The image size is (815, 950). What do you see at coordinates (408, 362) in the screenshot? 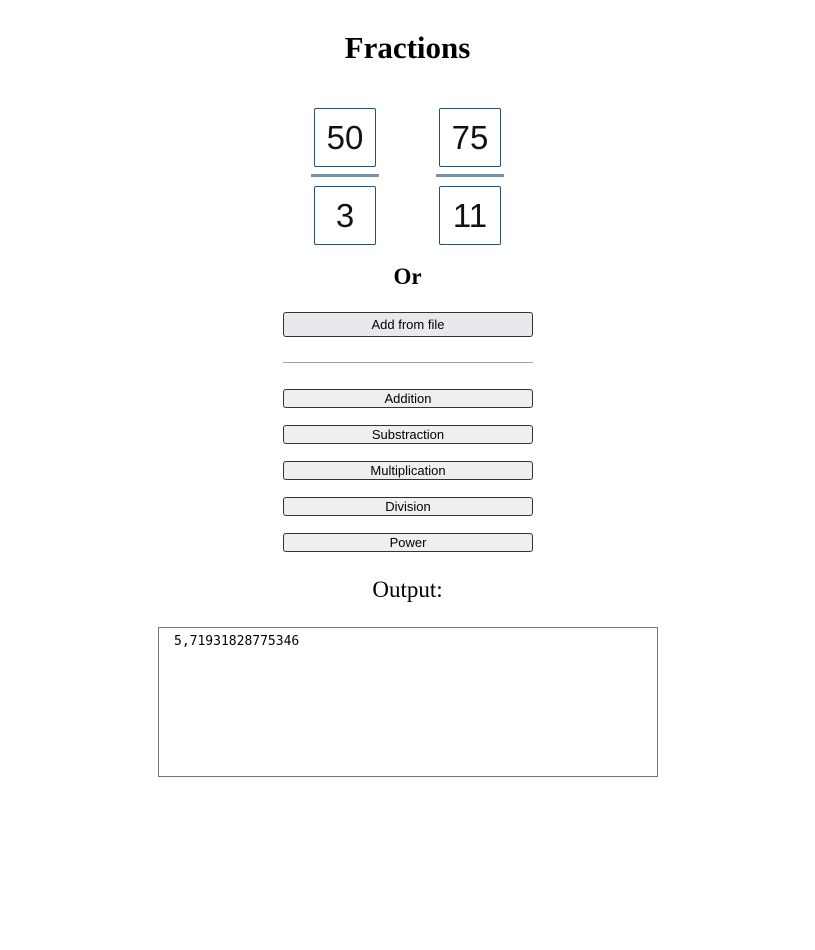
I see `divider` at bounding box center [408, 362].